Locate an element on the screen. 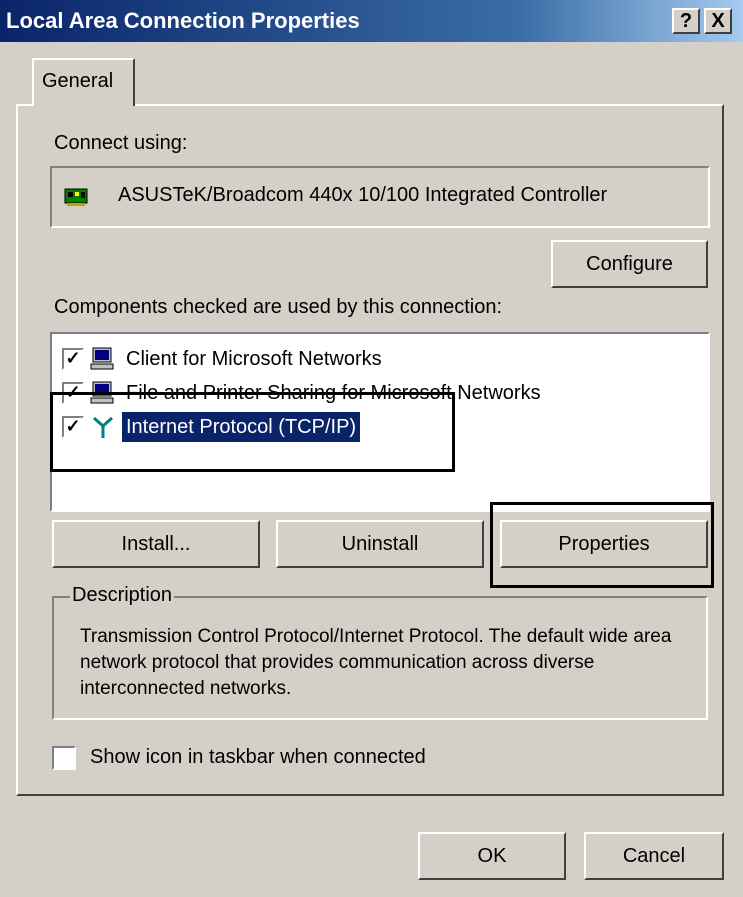 This screenshot has height=897, width=743. file-printer-checkbox: ✓ is located at coordinates (73, 393).